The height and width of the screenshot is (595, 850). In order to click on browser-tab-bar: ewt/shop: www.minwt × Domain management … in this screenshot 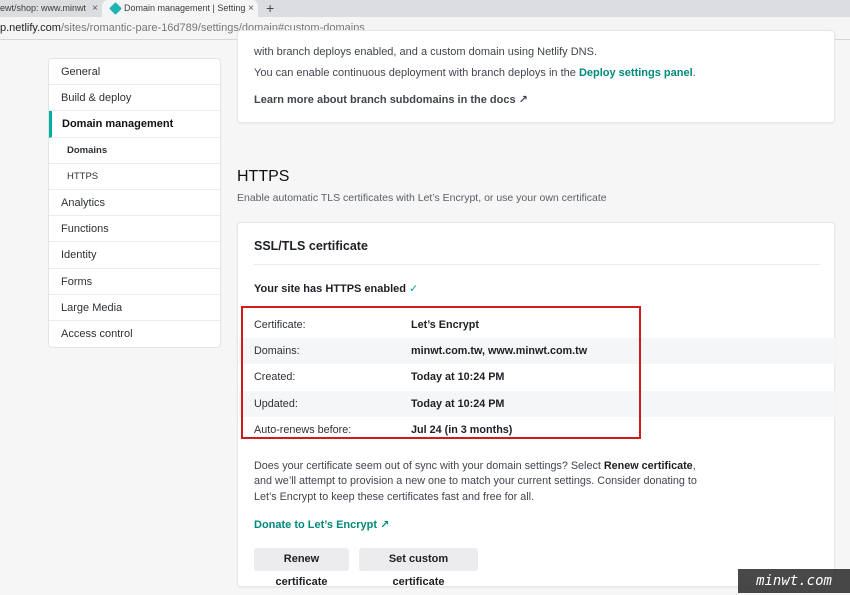, I will do `click(425, 8)`.